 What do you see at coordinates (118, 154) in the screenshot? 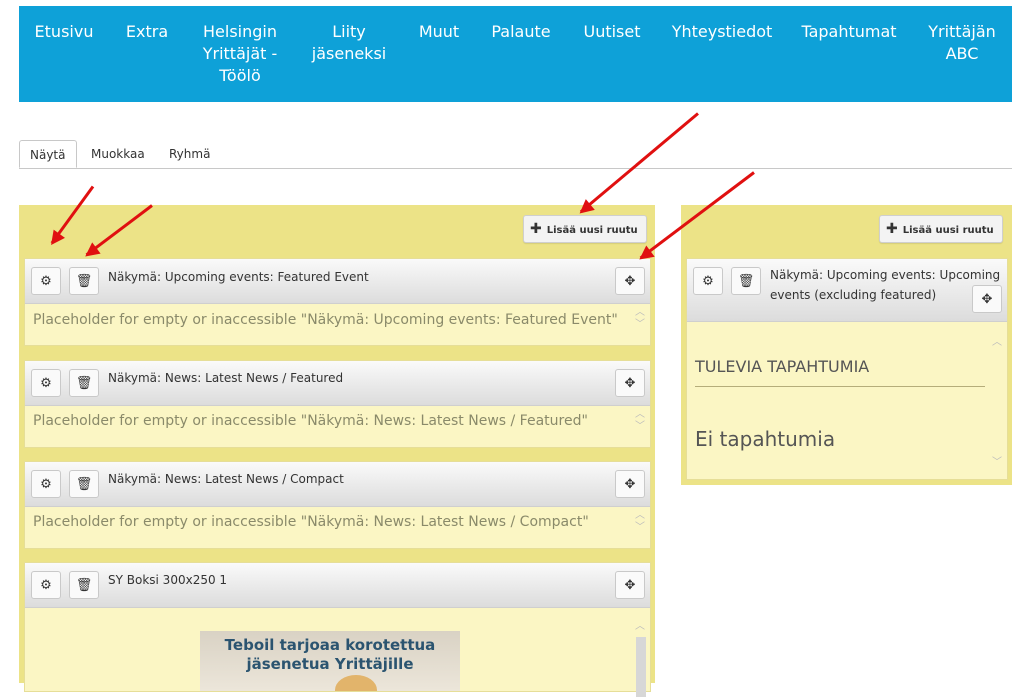
I see `tab-muokkaa: Muokkaa` at bounding box center [118, 154].